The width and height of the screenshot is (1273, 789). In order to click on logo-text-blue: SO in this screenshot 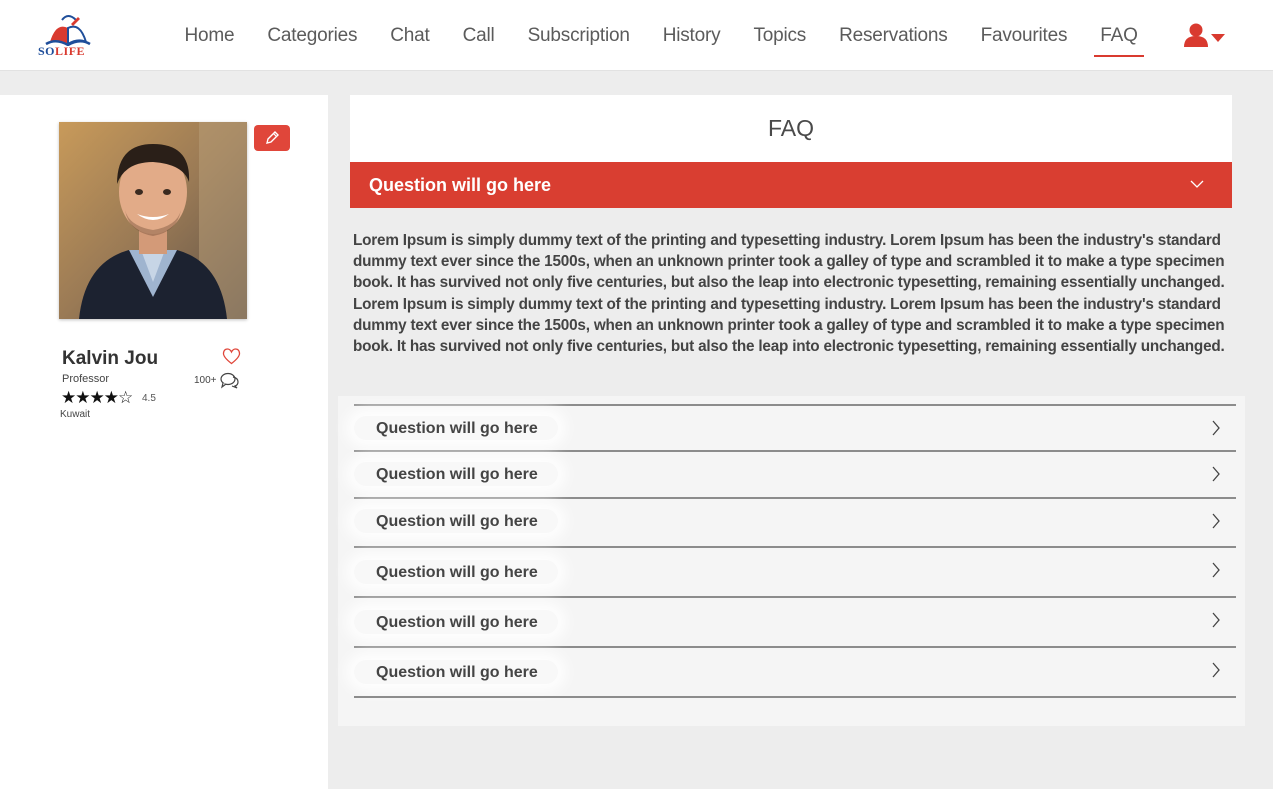, I will do `click(47, 51)`.